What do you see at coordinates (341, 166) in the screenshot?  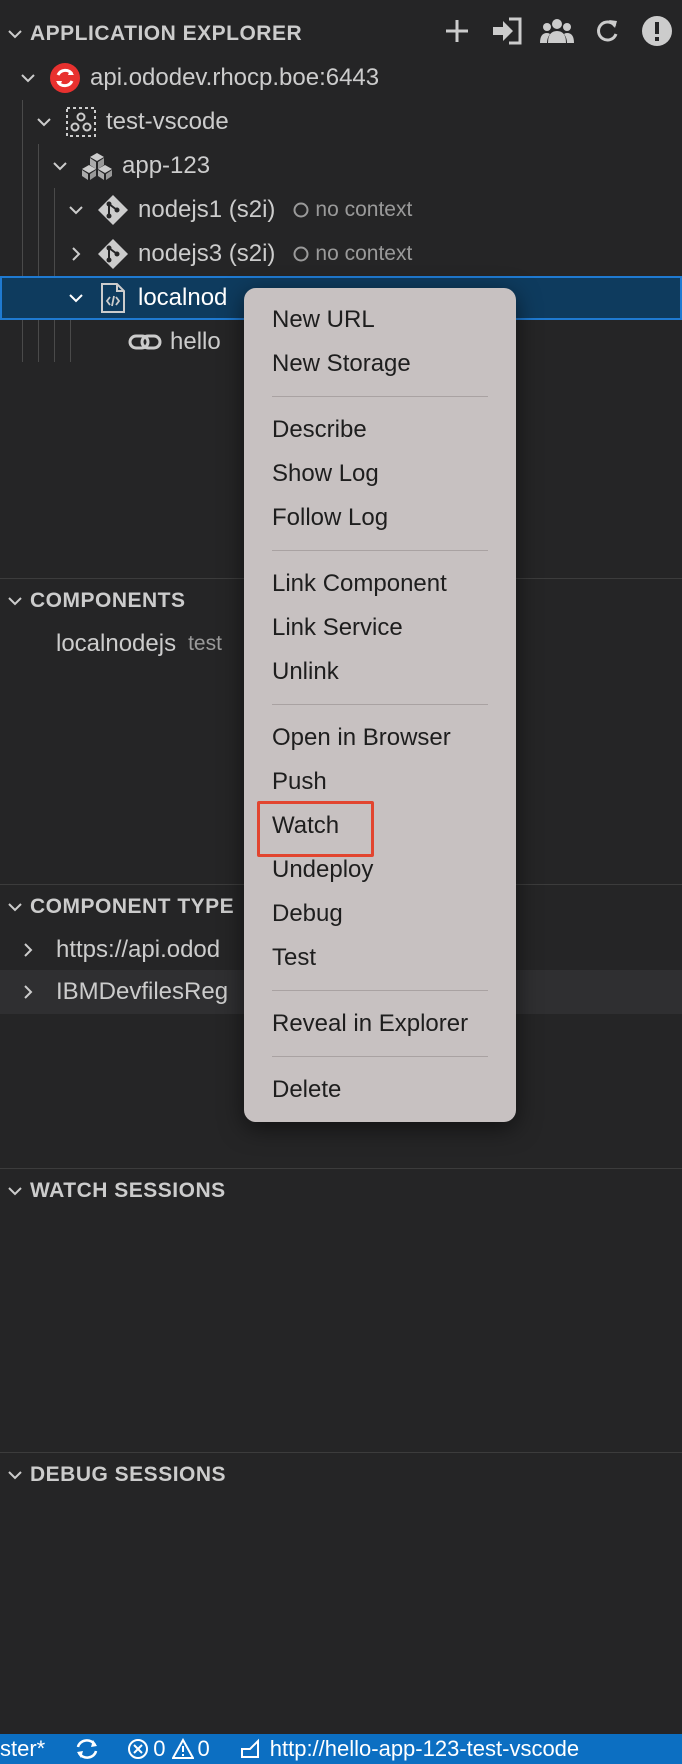 I see `tree-item-app: app-123` at bounding box center [341, 166].